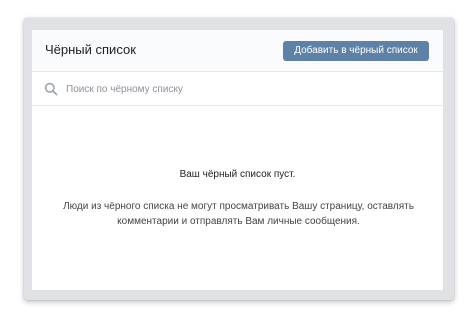 The image size is (474, 318). I want to click on add-to-blacklist-button: Добавить в чёрный список, so click(356, 51).